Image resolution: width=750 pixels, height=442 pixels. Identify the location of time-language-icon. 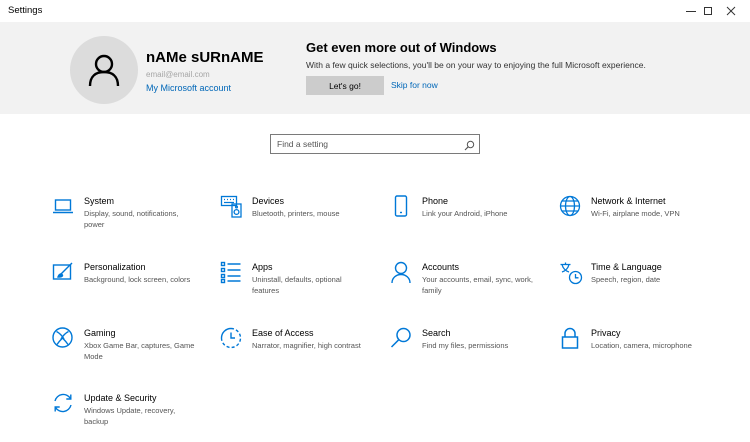
(571, 273).